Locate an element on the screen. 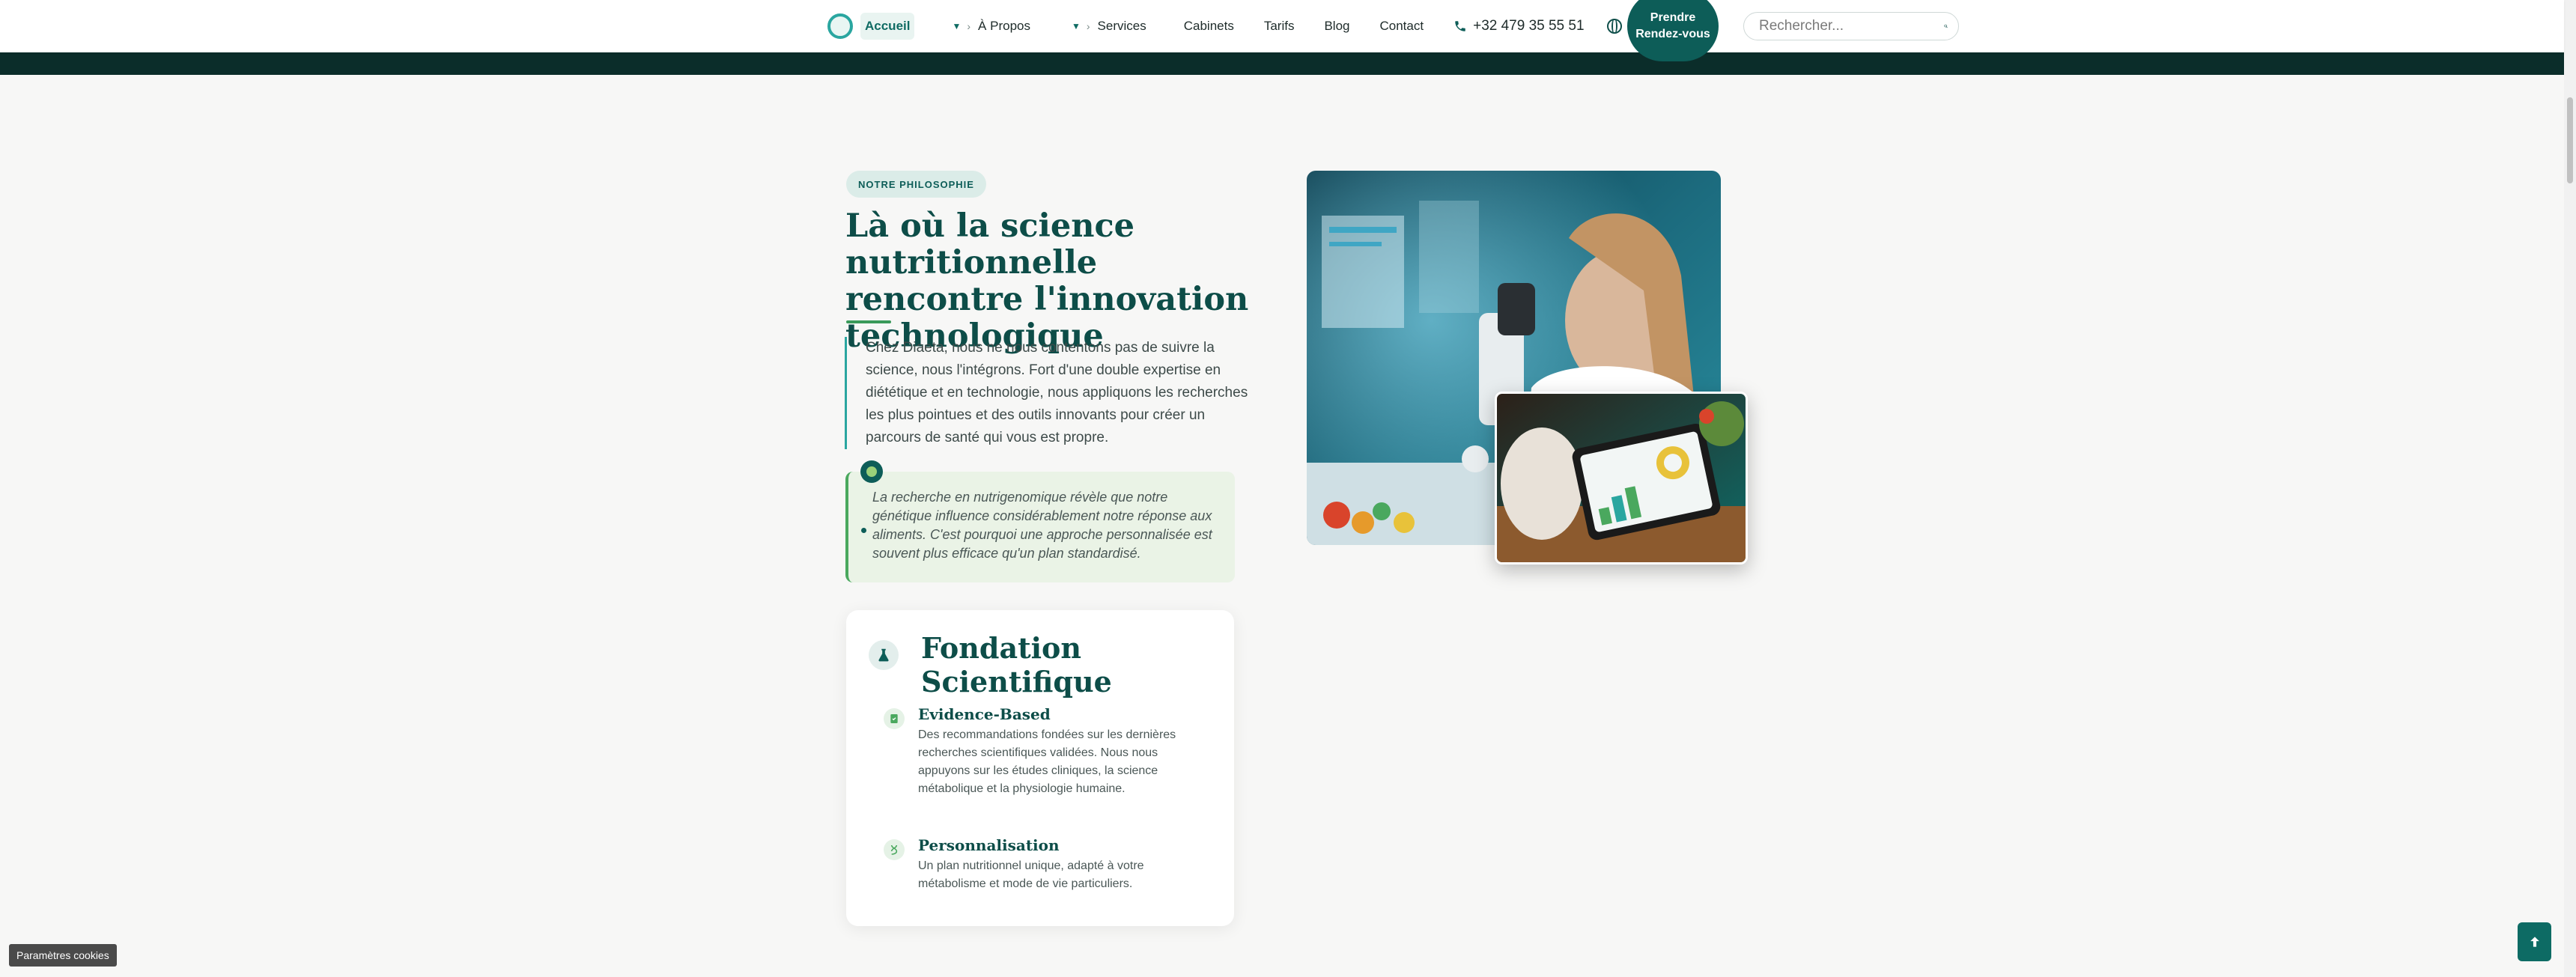 This screenshot has height=977, width=2576. nav-accueil: Accueil is located at coordinates (887, 26).